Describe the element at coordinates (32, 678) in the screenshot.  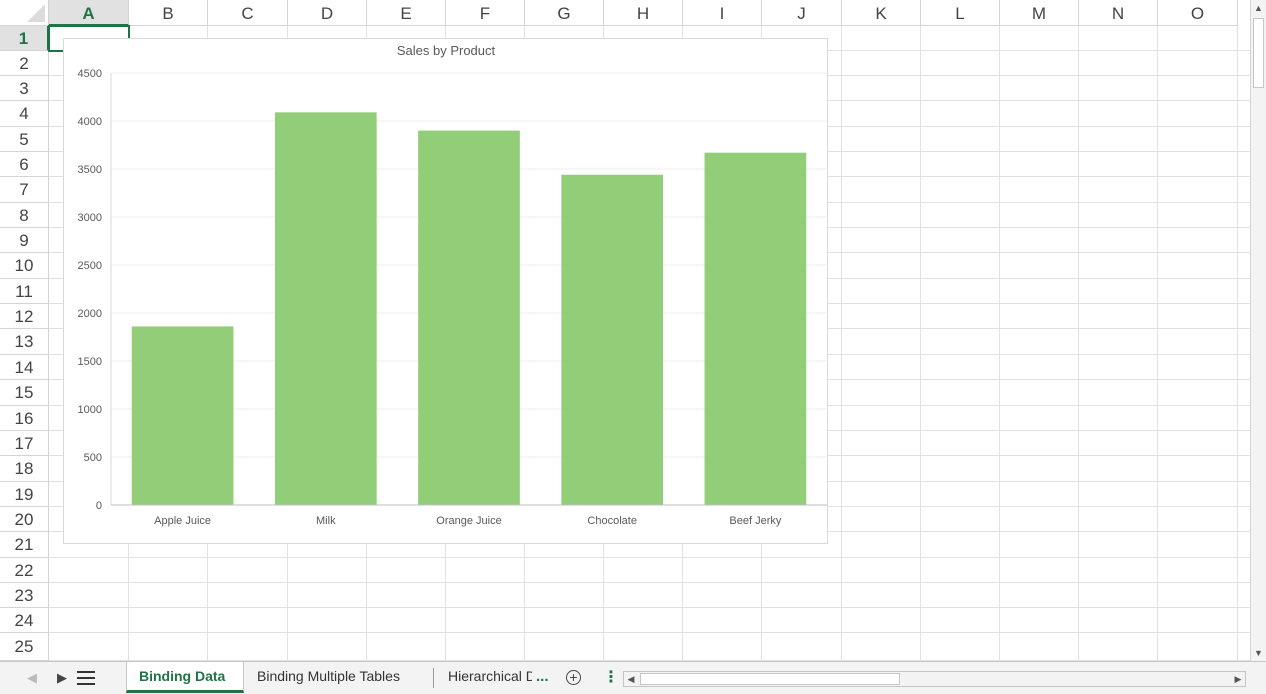
I see `prev-sheet-arrow-icon: ◀` at that location.